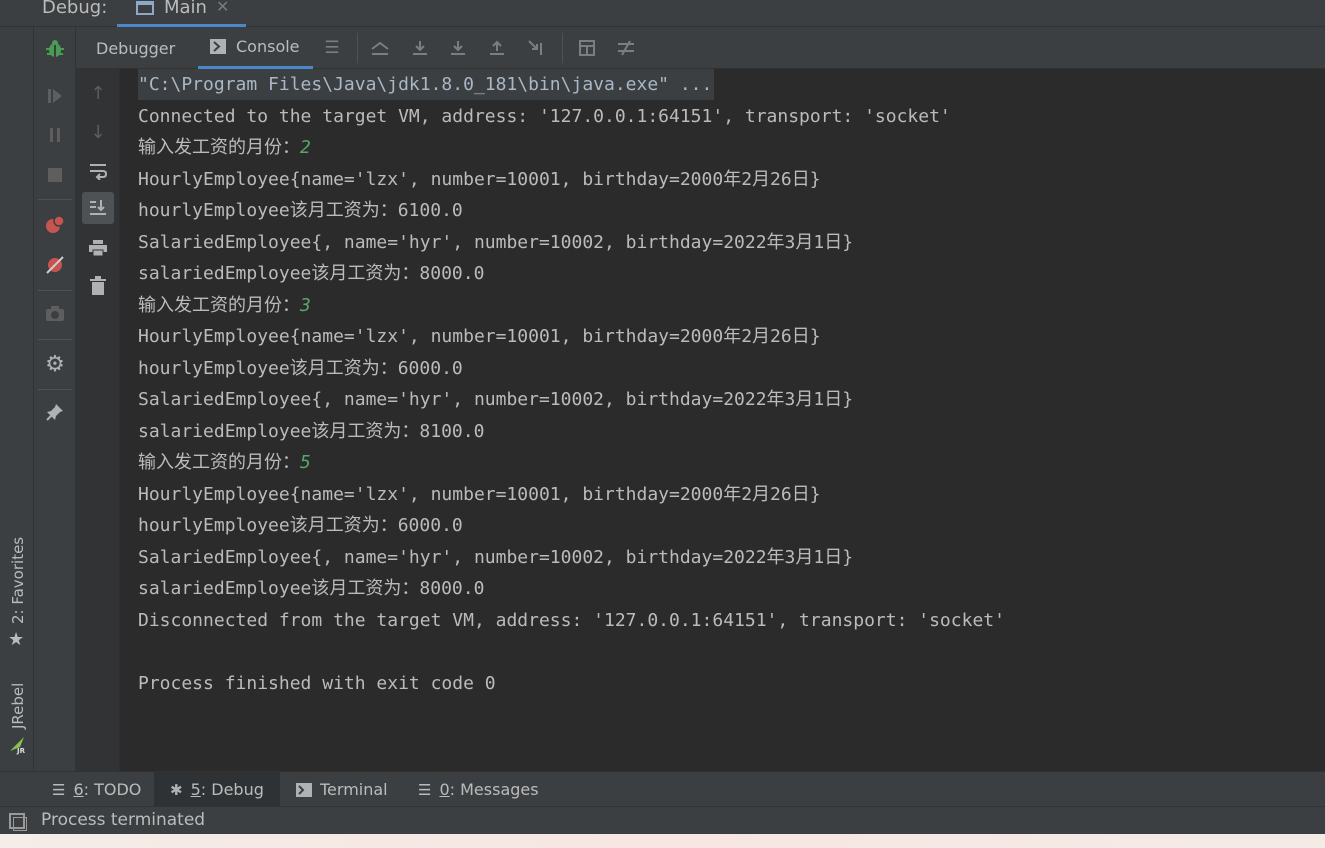 Image resolution: width=1325 pixels, height=848 pixels. I want to click on settings-gear-icon: ⚙, so click(55, 364).